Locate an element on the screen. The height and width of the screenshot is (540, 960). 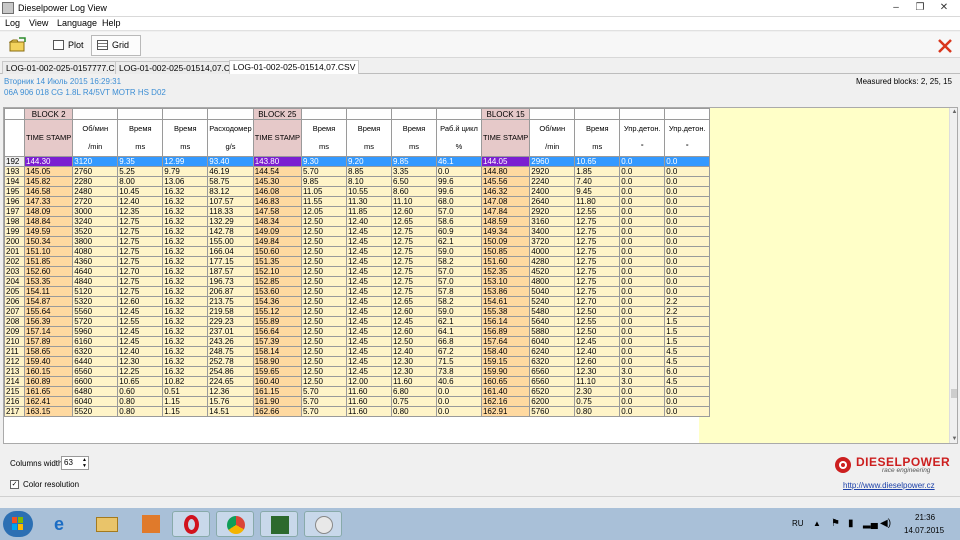
data-cell: 153.10 is located at coordinates (505, 281).